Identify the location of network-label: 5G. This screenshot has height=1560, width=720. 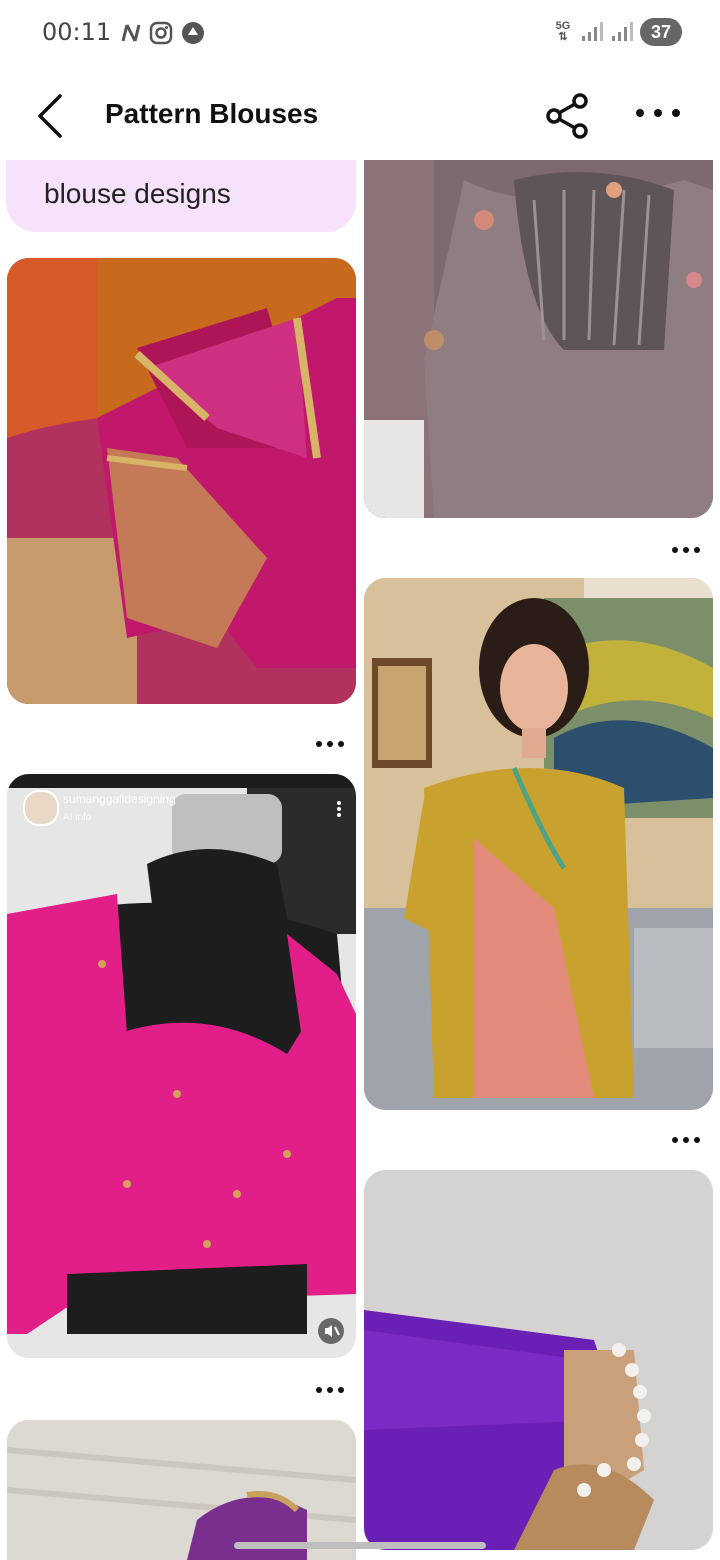
(563, 26).